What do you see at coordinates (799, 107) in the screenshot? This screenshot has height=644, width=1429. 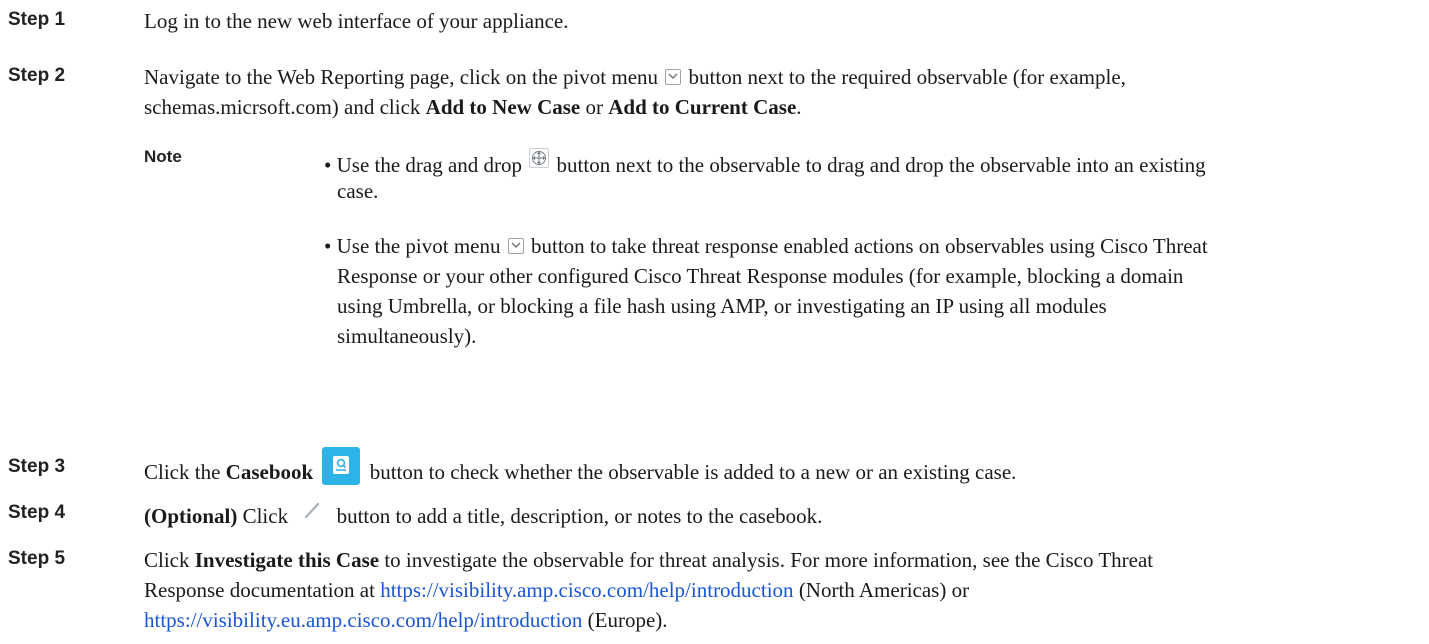 I see `step-2-period: .` at bounding box center [799, 107].